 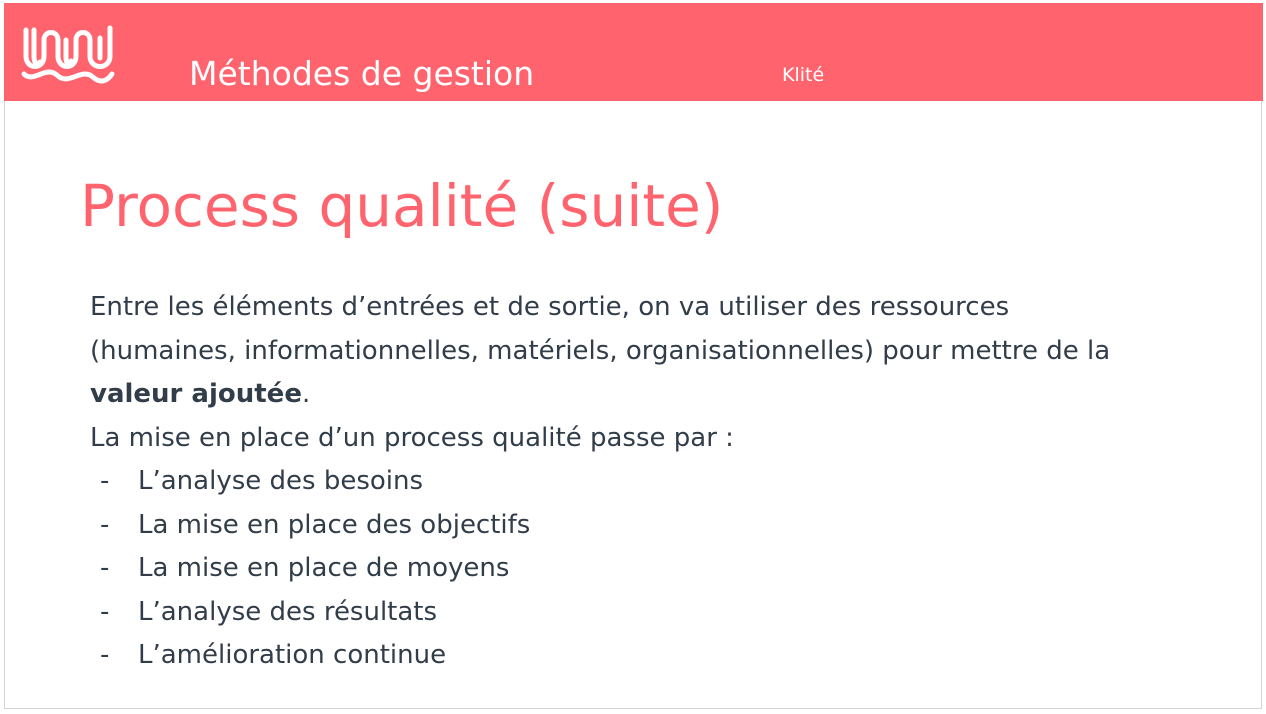 I want to click on emphasis-text: valeur ajoutée, so click(x=196, y=394).